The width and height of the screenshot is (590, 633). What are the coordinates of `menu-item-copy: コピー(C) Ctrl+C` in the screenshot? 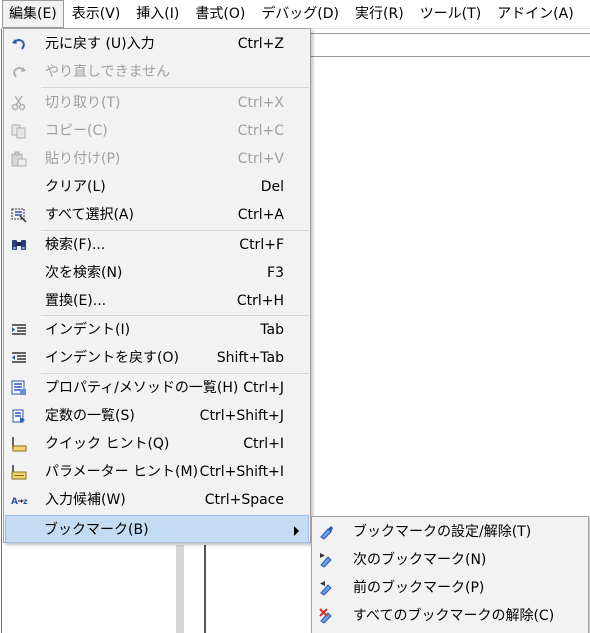 It's located at (157, 131).